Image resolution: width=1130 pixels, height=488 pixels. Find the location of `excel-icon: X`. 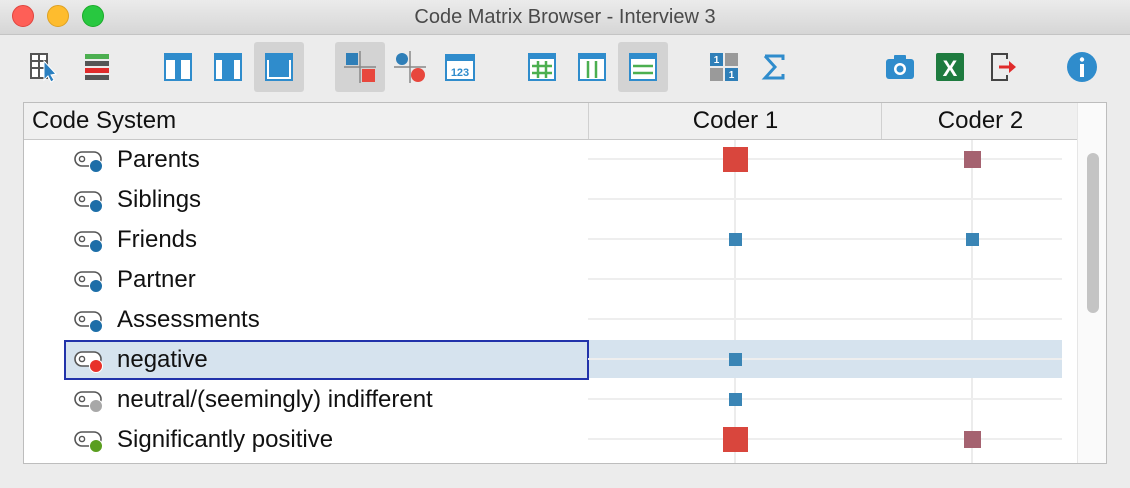

excel-icon: X is located at coordinates (950, 67).